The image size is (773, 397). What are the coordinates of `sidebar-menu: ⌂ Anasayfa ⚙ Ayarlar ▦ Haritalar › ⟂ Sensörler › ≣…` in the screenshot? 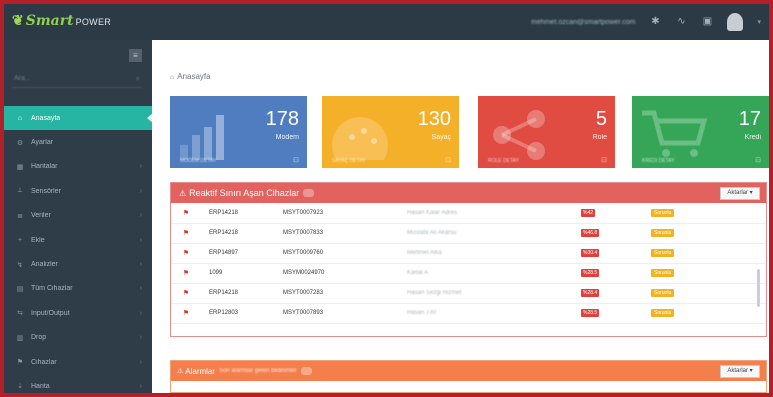 It's located at (78, 249).